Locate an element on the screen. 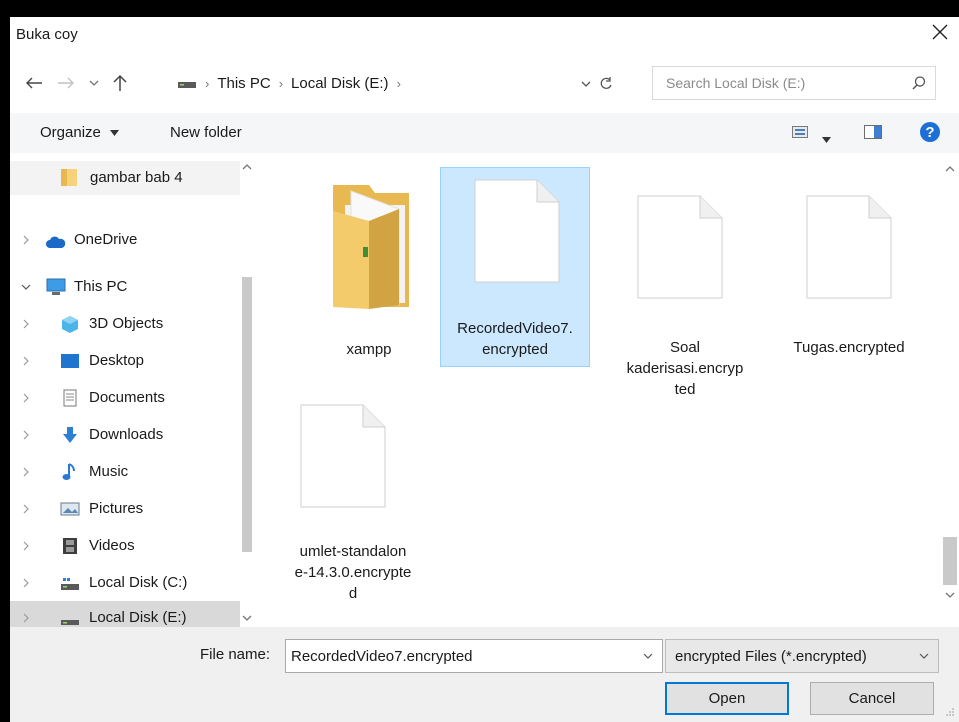 This screenshot has width=959, height=722. document-icon is located at coordinates (70, 398).